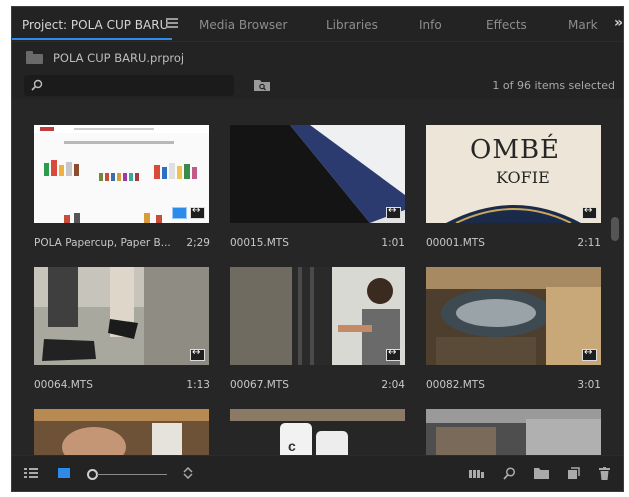 The image size is (629, 497). What do you see at coordinates (523, 177) in the screenshot?
I see `kofie-logo-text: KOFIE` at bounding box center [523, 177].